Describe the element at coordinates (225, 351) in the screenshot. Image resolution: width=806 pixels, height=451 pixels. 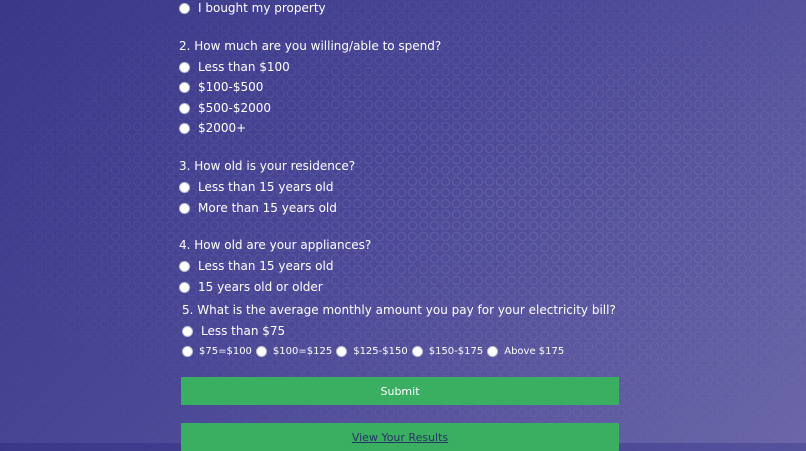
I see `q5-option-75-100: $75=$100` at that location.